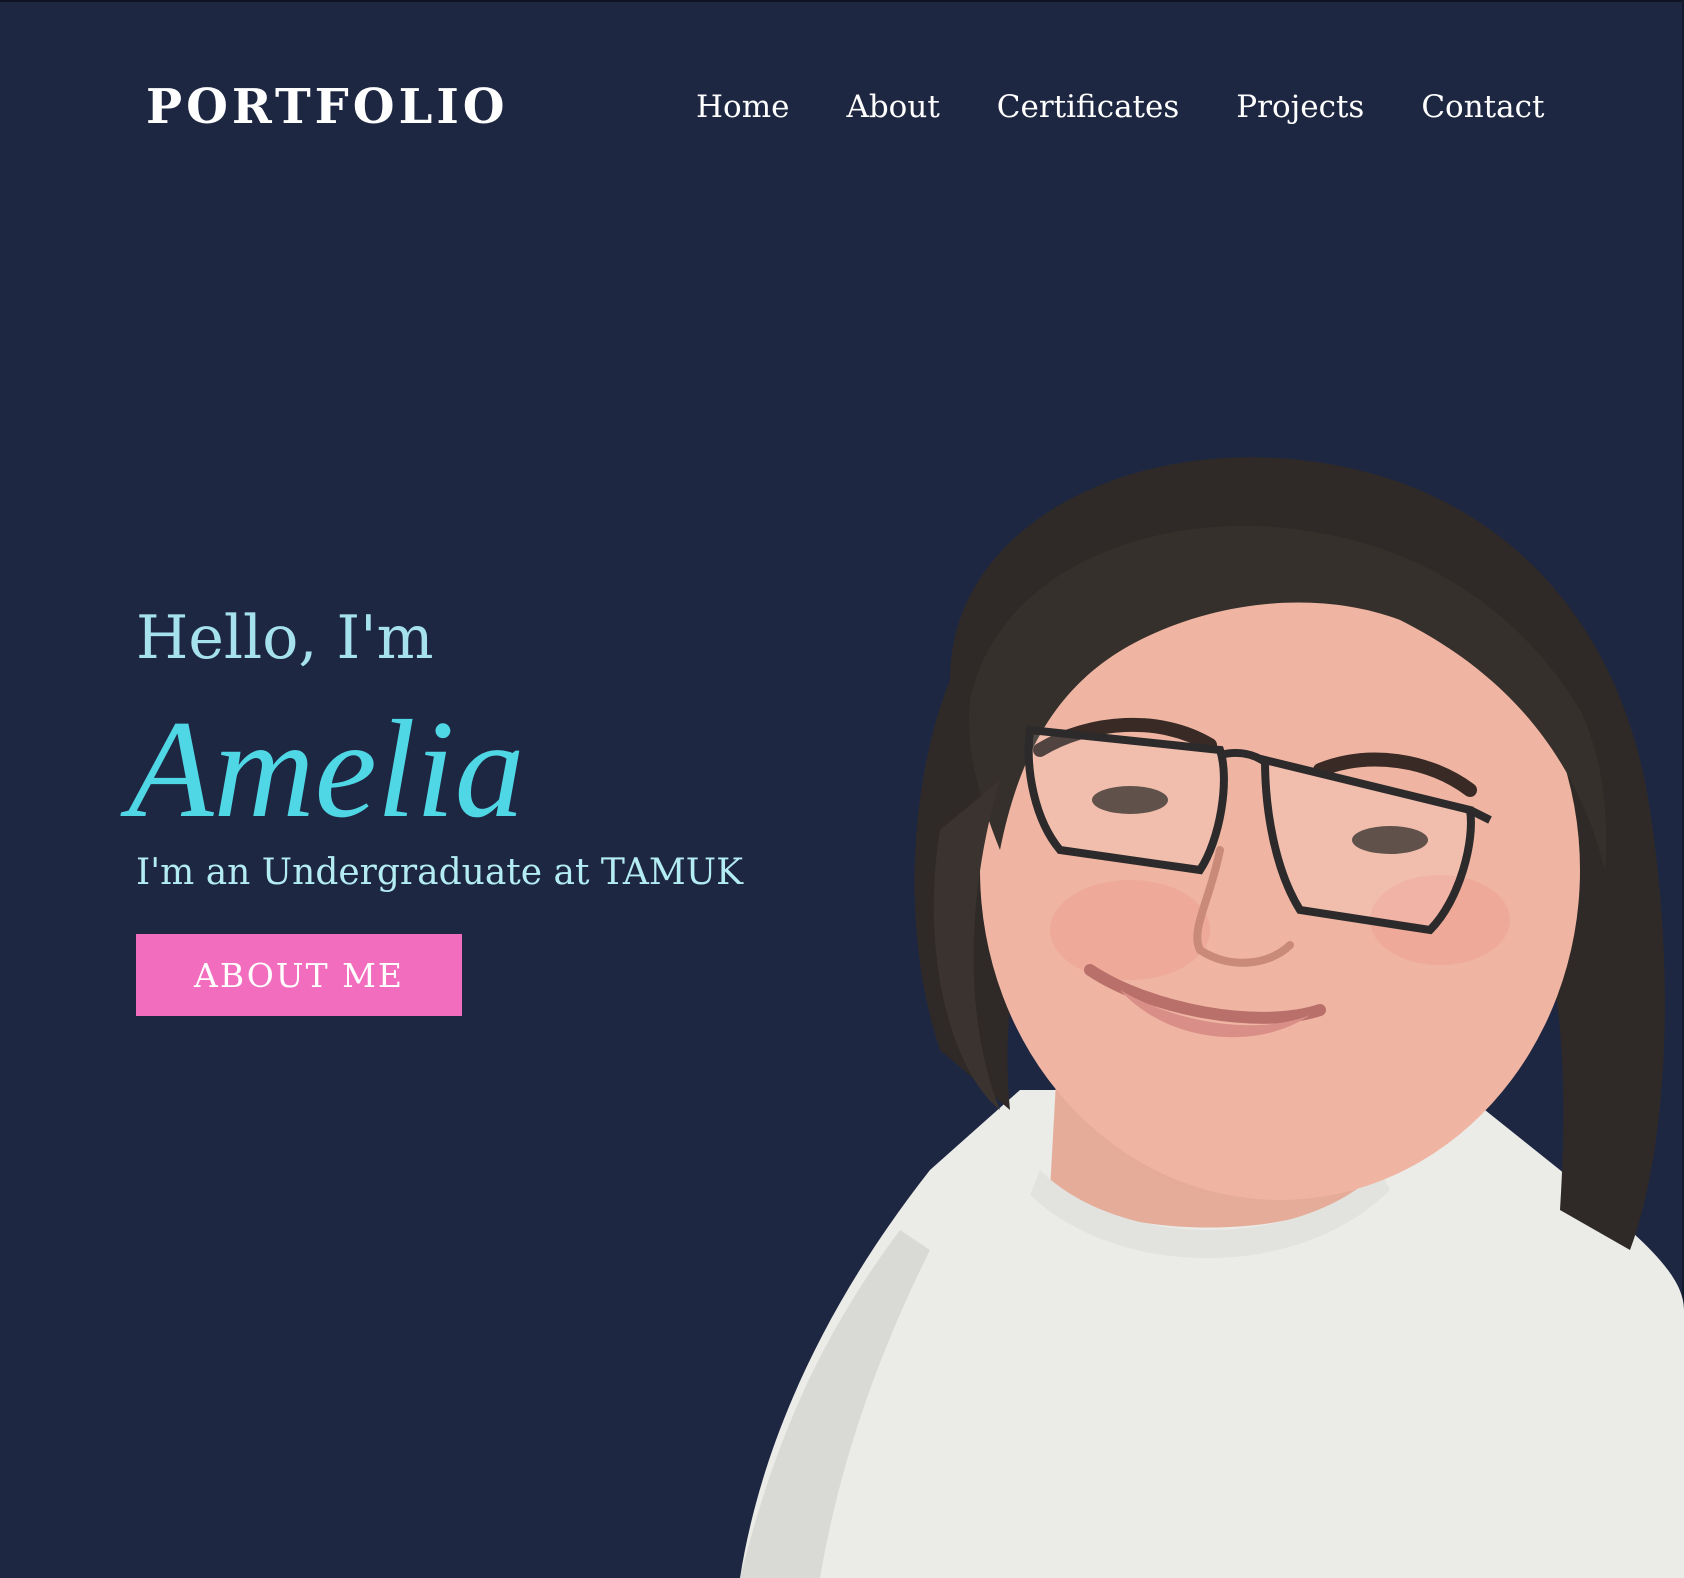 This screenshot has height=1578, width=1684. I want to click on nav-link-certificates: Certificates, so click(1088, 107).